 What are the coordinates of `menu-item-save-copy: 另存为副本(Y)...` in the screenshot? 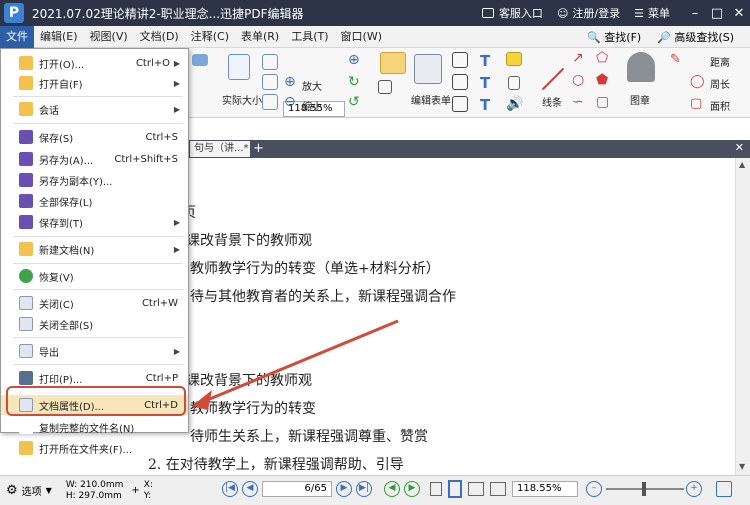 It's located at (94, 180).